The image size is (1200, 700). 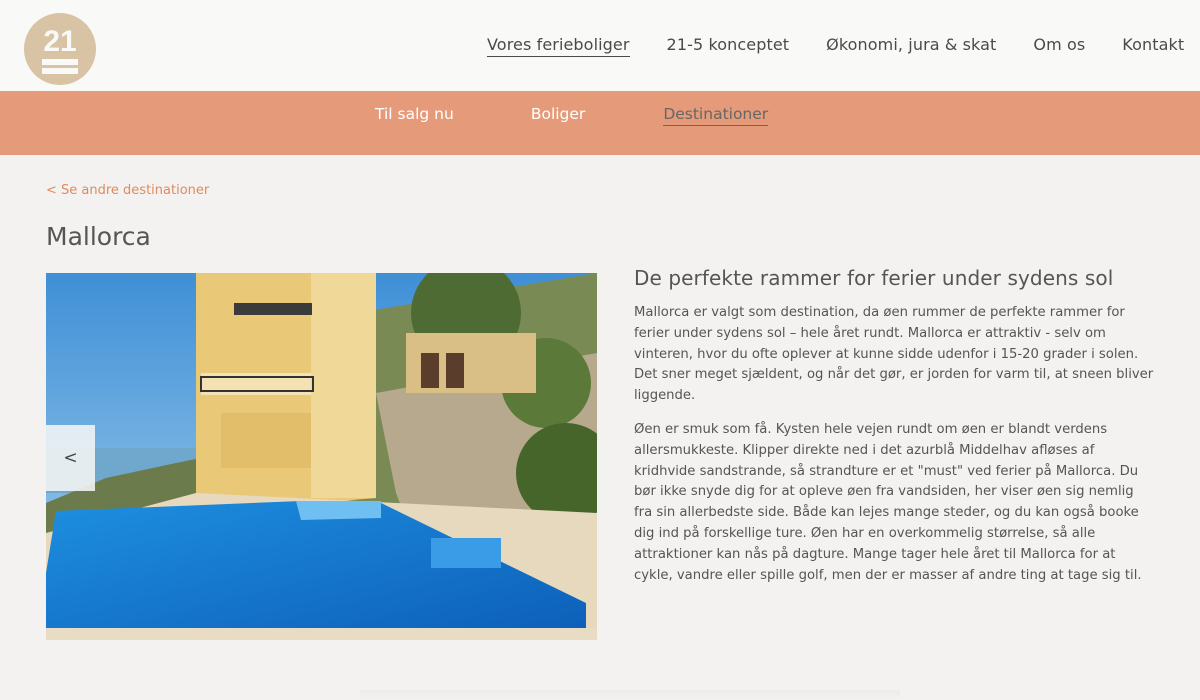 I want to click on sub-navigation: Til salg nu Boliger Destinationer, so click(x=572, y=115).